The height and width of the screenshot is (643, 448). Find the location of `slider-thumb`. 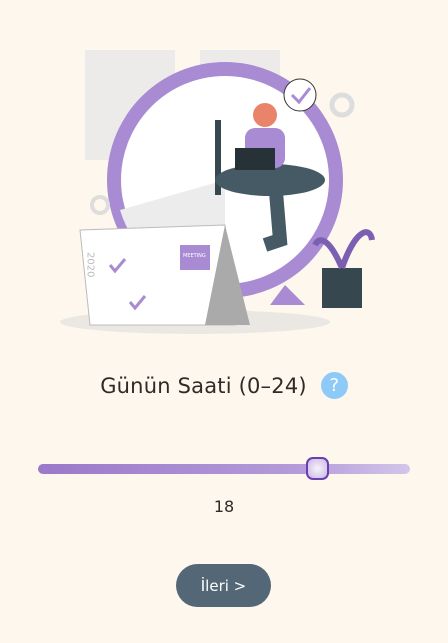

slider-thumb is located at coordinates (317, 468).